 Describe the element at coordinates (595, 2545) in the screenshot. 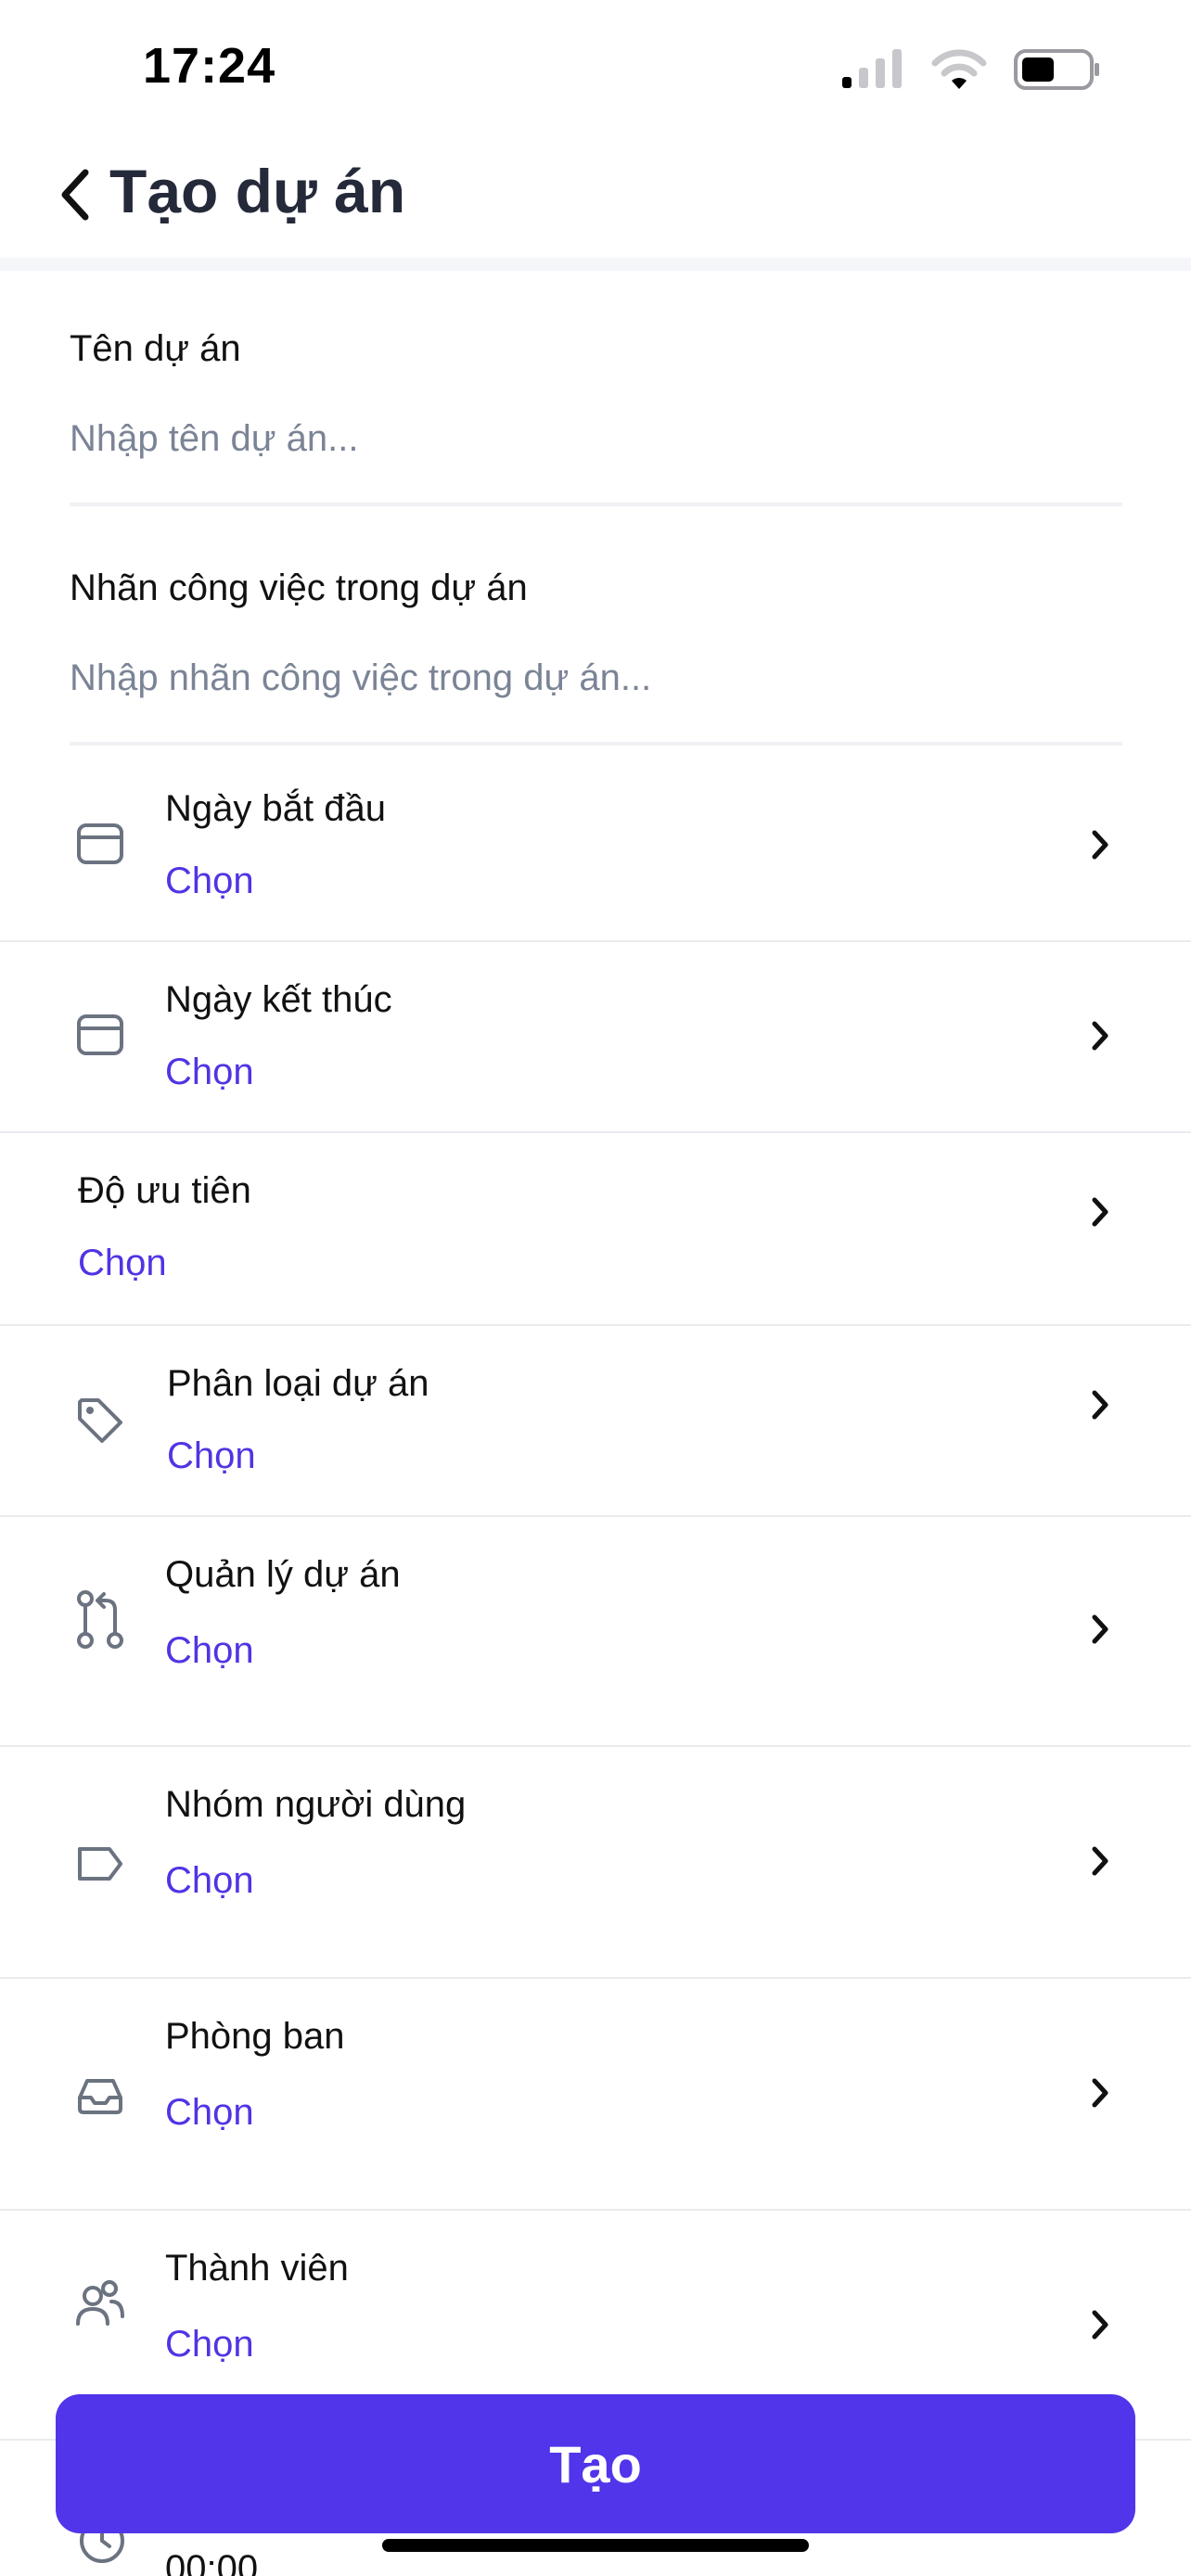

I see `home-indicator` at that location.